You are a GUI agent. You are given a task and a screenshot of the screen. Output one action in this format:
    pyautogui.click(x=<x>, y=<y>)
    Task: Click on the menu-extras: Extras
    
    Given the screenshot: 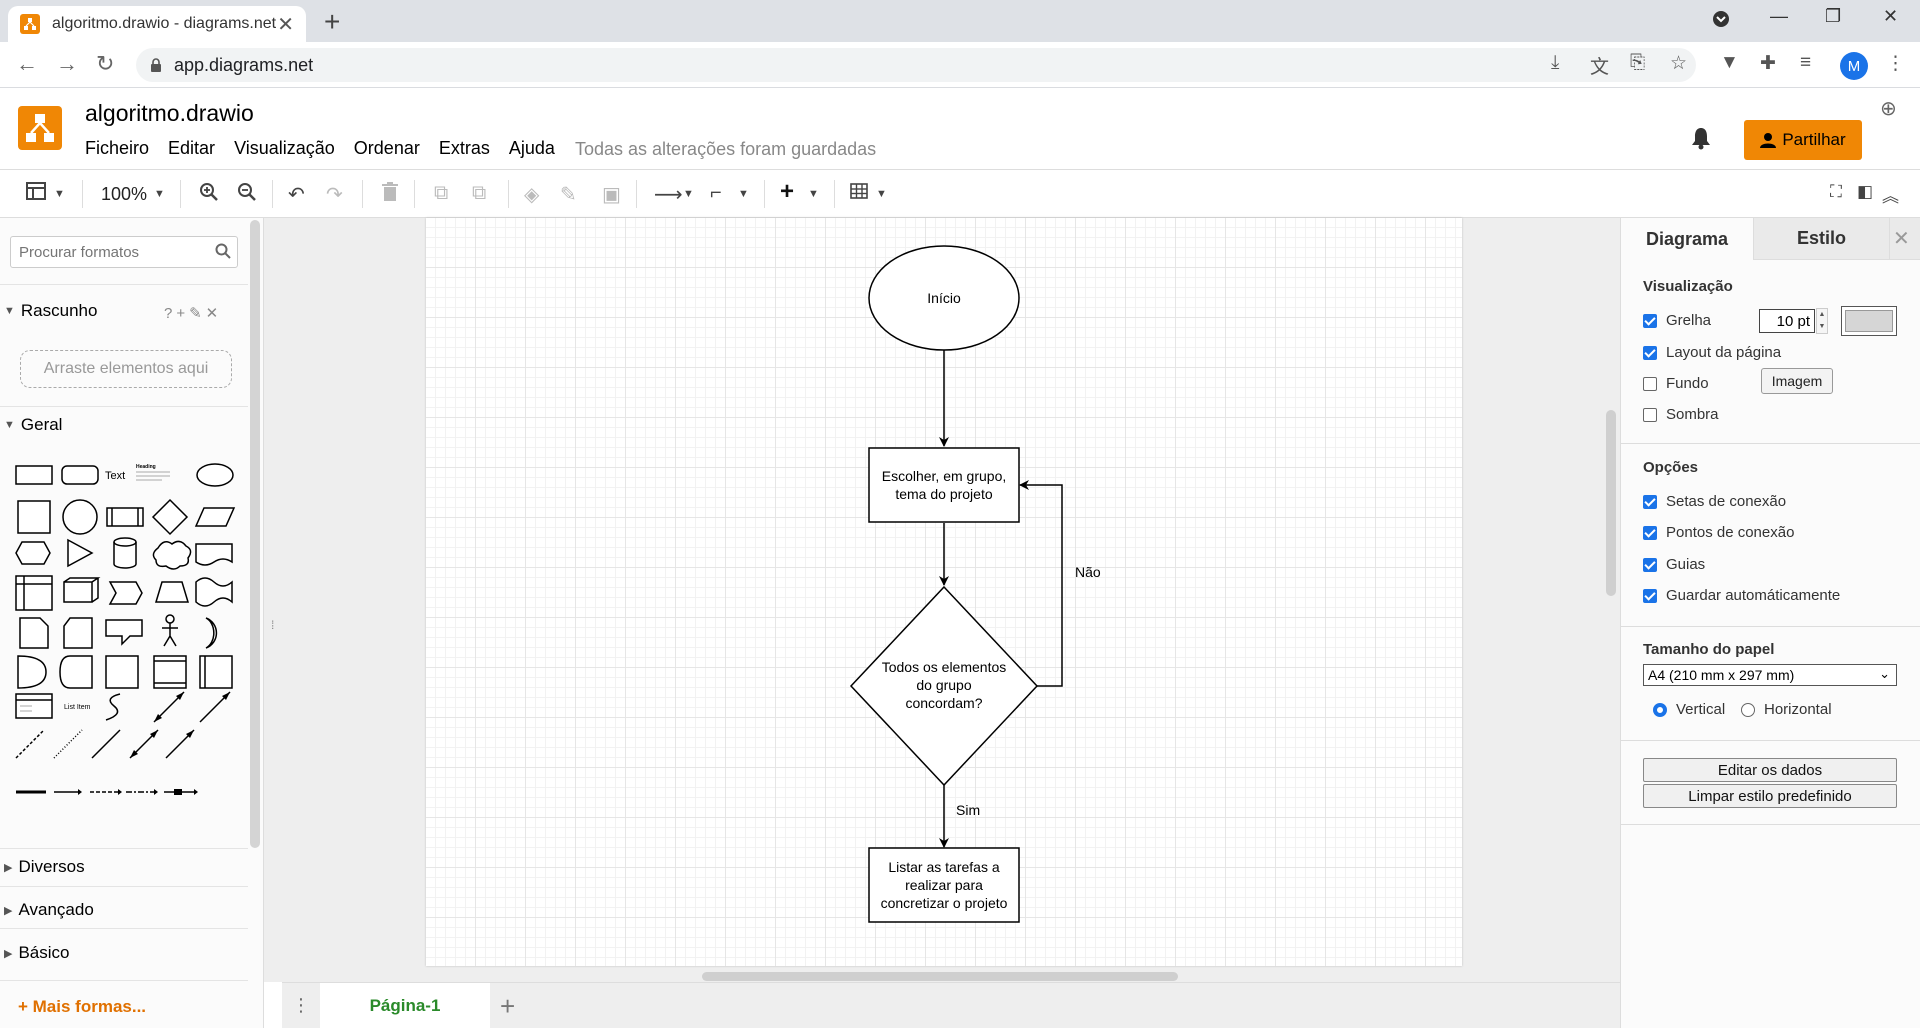 What is the action you would take?
    pyautogui.click(x=464, y=148)
    